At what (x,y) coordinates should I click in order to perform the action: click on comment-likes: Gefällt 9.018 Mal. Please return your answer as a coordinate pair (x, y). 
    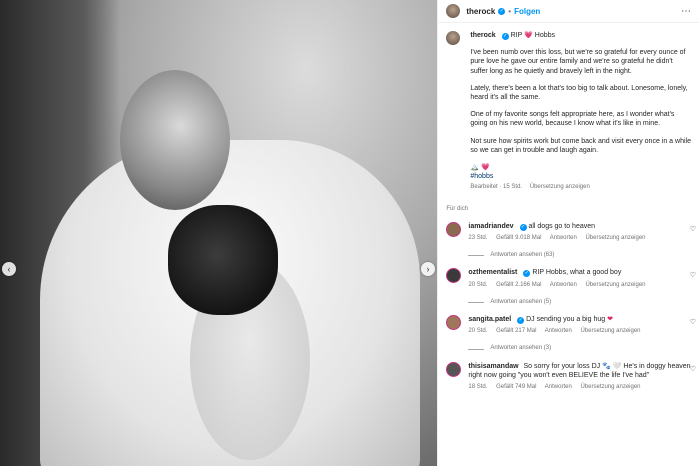
    Looking at the image, I should click on (518, 238).